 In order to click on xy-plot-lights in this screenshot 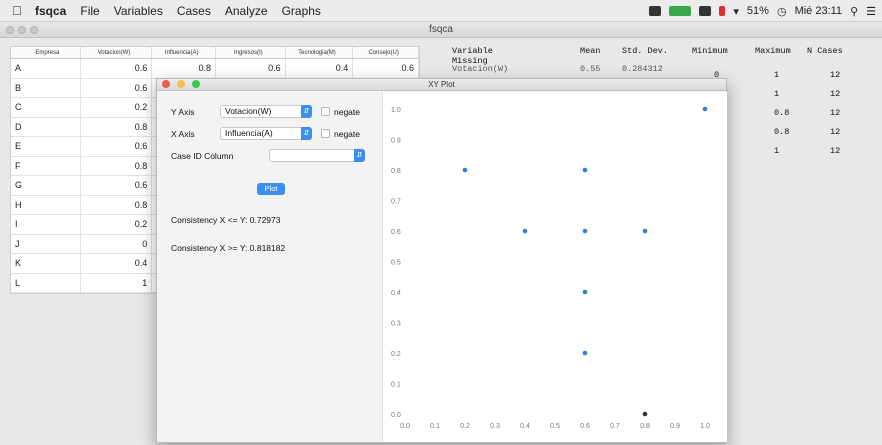, I will do `click(181, 84)`.